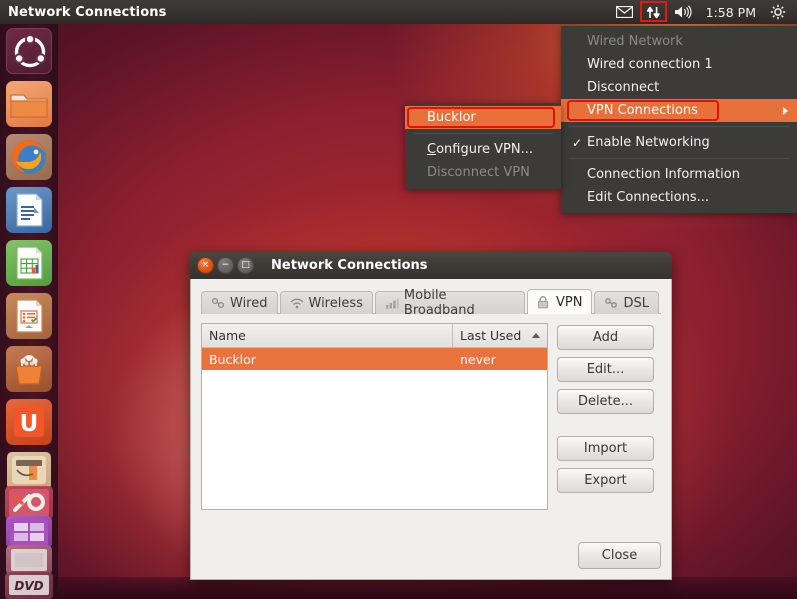 The height and width of the screenshot is (599, 797). I want to click on top-panel: Network Connections 1:58 PM, so click(398, 12).